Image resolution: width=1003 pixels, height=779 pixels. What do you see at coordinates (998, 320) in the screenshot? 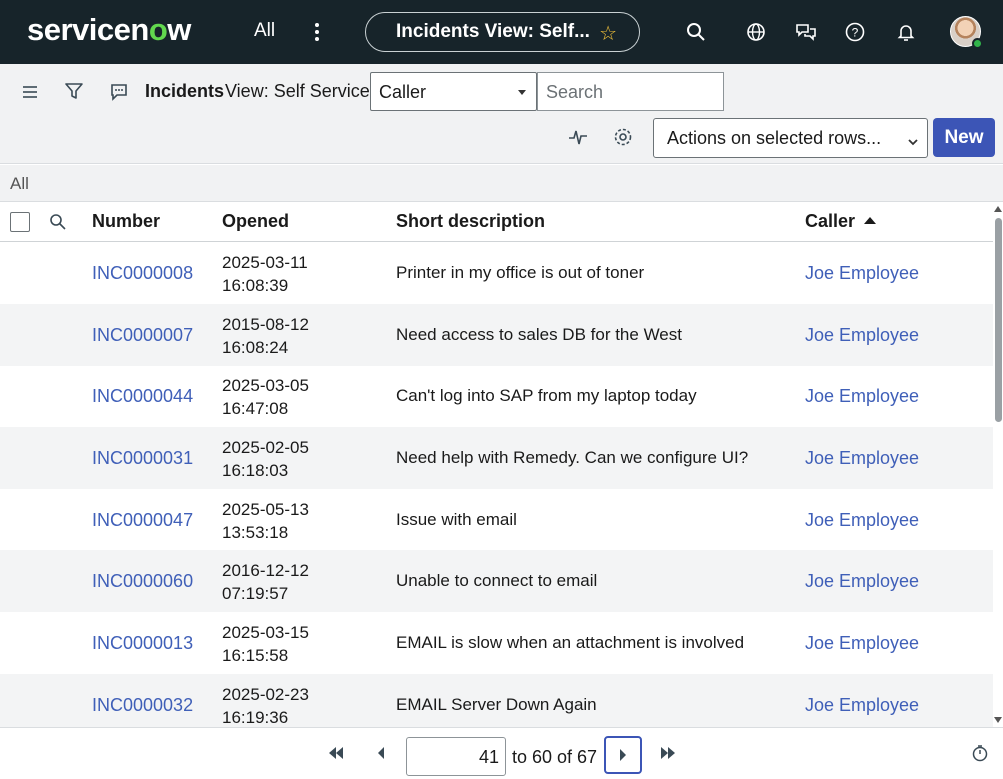
I see `scrollbar-thumb` at bounding box center [998, 320].